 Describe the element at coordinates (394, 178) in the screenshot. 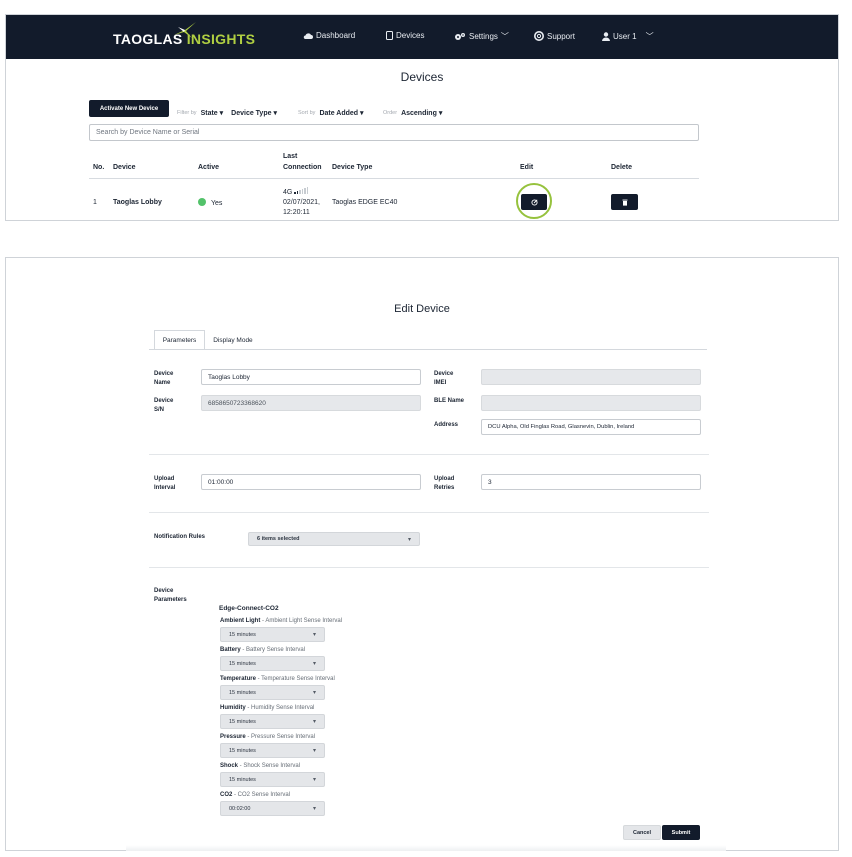

I see `table-header-divider` at that location.